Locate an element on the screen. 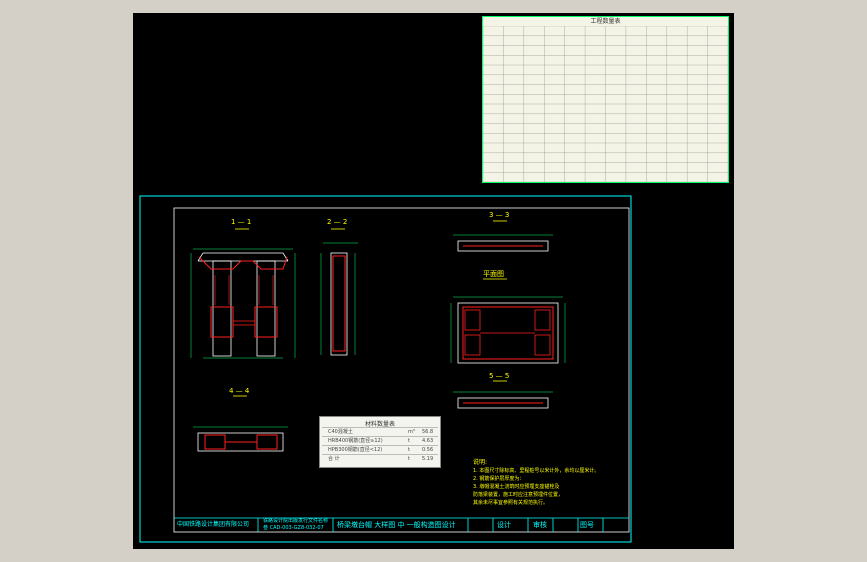 Image resolution: width=867 pixels, height=562 pixels. note-line: 其余未尽事宜参照有关规范执行。 is located at coordinates (511, 503).